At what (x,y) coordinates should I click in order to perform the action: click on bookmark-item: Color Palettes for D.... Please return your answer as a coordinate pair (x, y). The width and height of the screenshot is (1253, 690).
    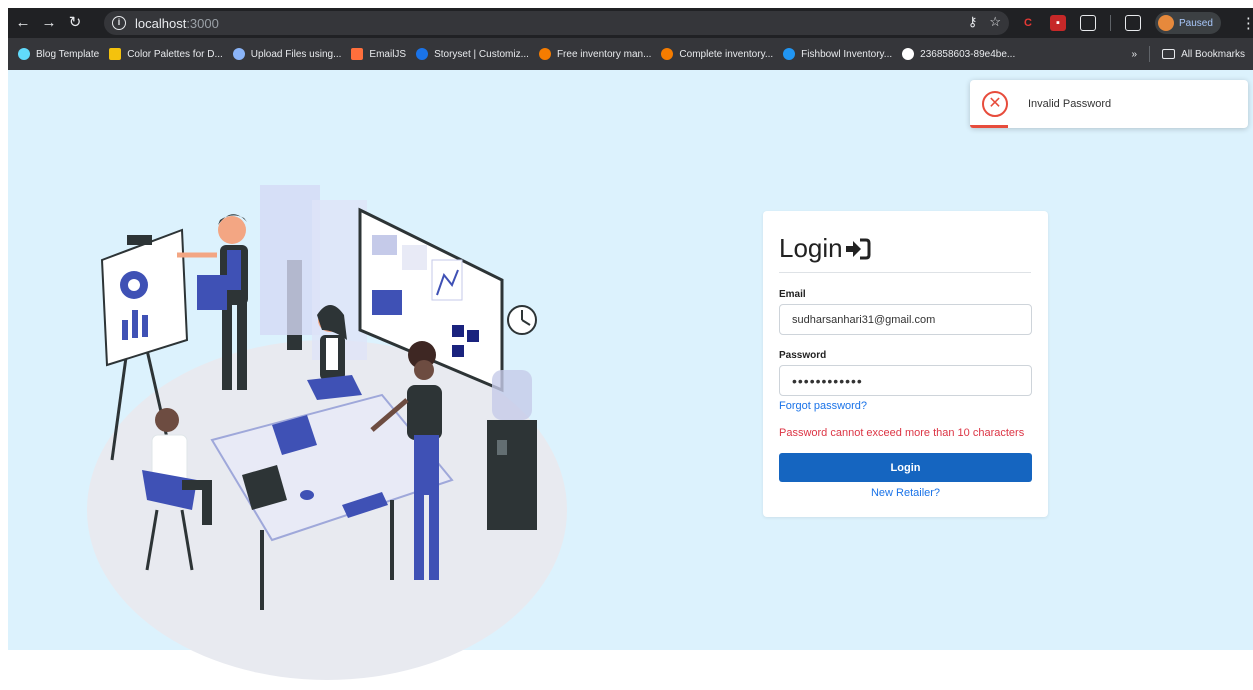
    Looking at the image, I should click on (166, 54).